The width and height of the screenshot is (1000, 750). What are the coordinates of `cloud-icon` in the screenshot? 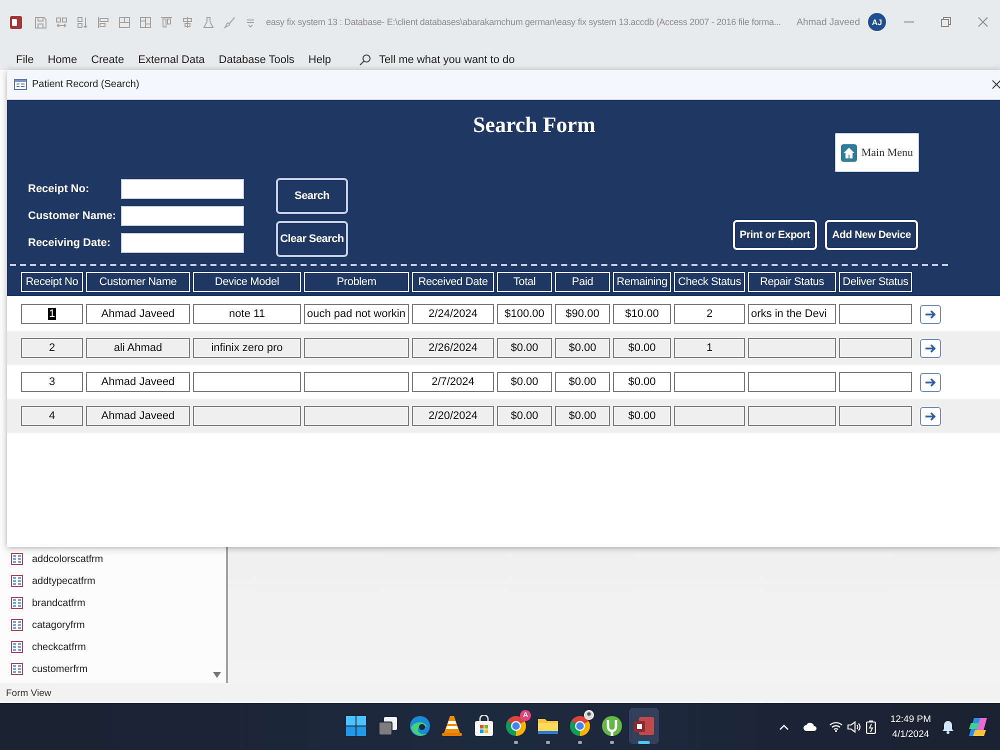 It's located at (810, 726).